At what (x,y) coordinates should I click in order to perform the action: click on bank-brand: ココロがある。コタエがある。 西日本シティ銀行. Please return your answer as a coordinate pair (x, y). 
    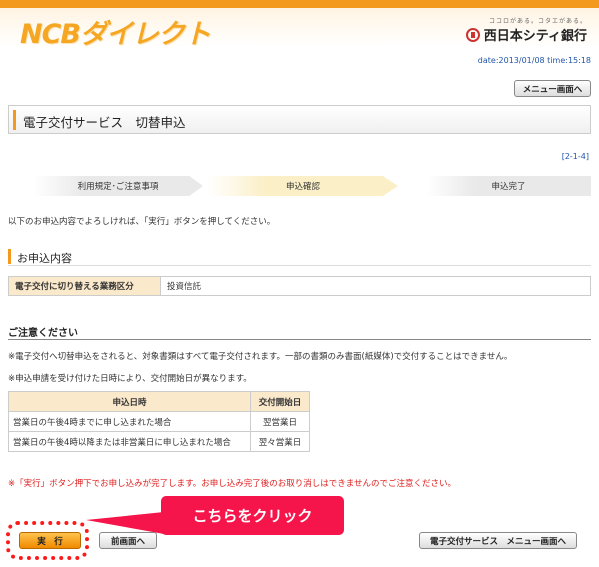
    Looking at the image, I should click on (526, 30).